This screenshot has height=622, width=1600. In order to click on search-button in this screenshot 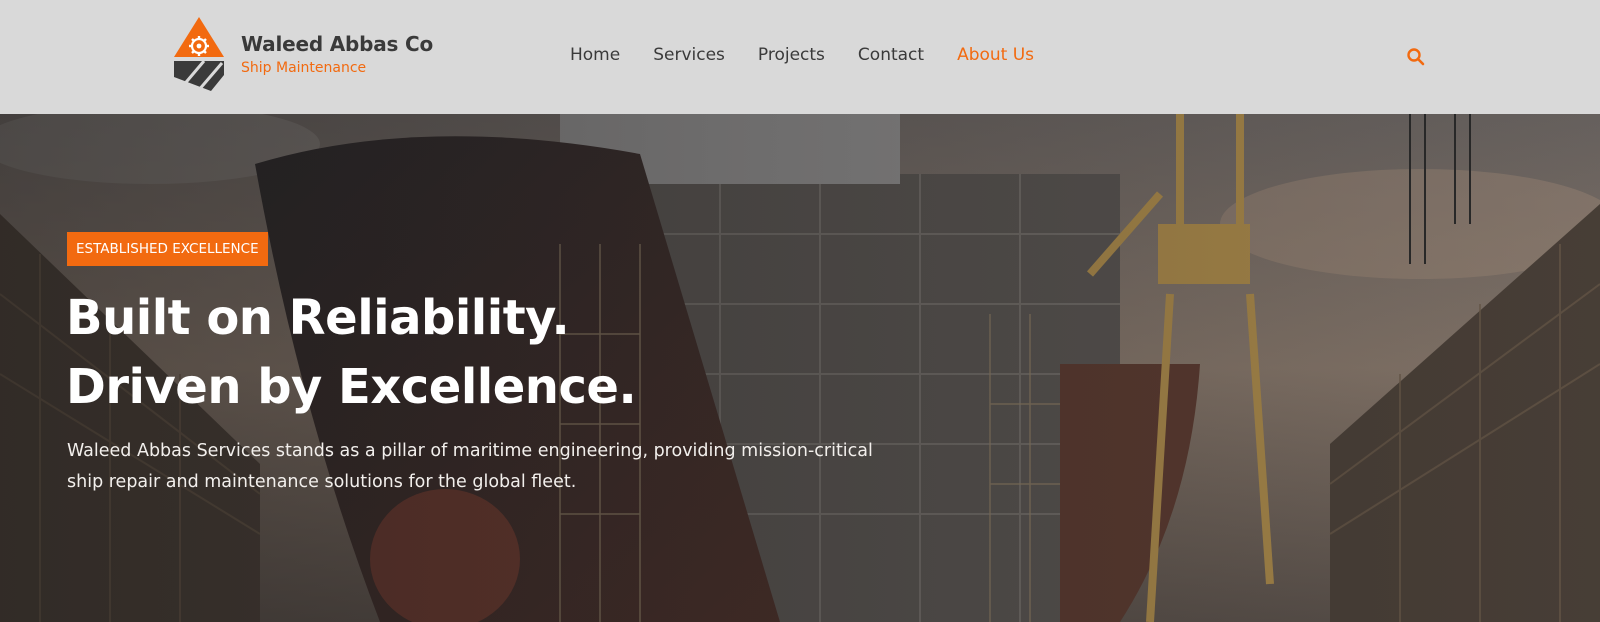, I will do `click(1416, 57)`.